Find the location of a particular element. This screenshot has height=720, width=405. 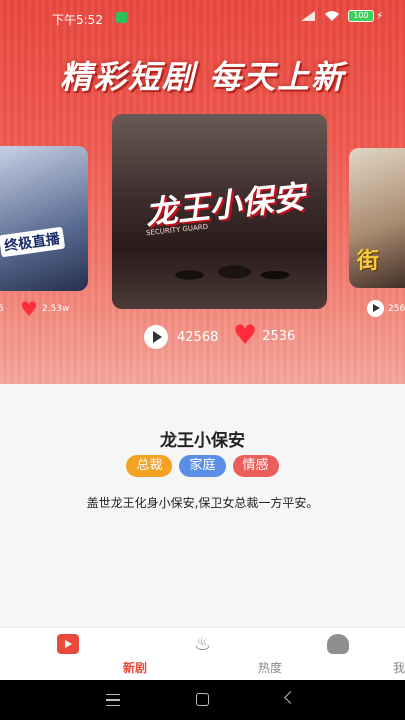

poster-main-figures is located at coordinates (227, 269).